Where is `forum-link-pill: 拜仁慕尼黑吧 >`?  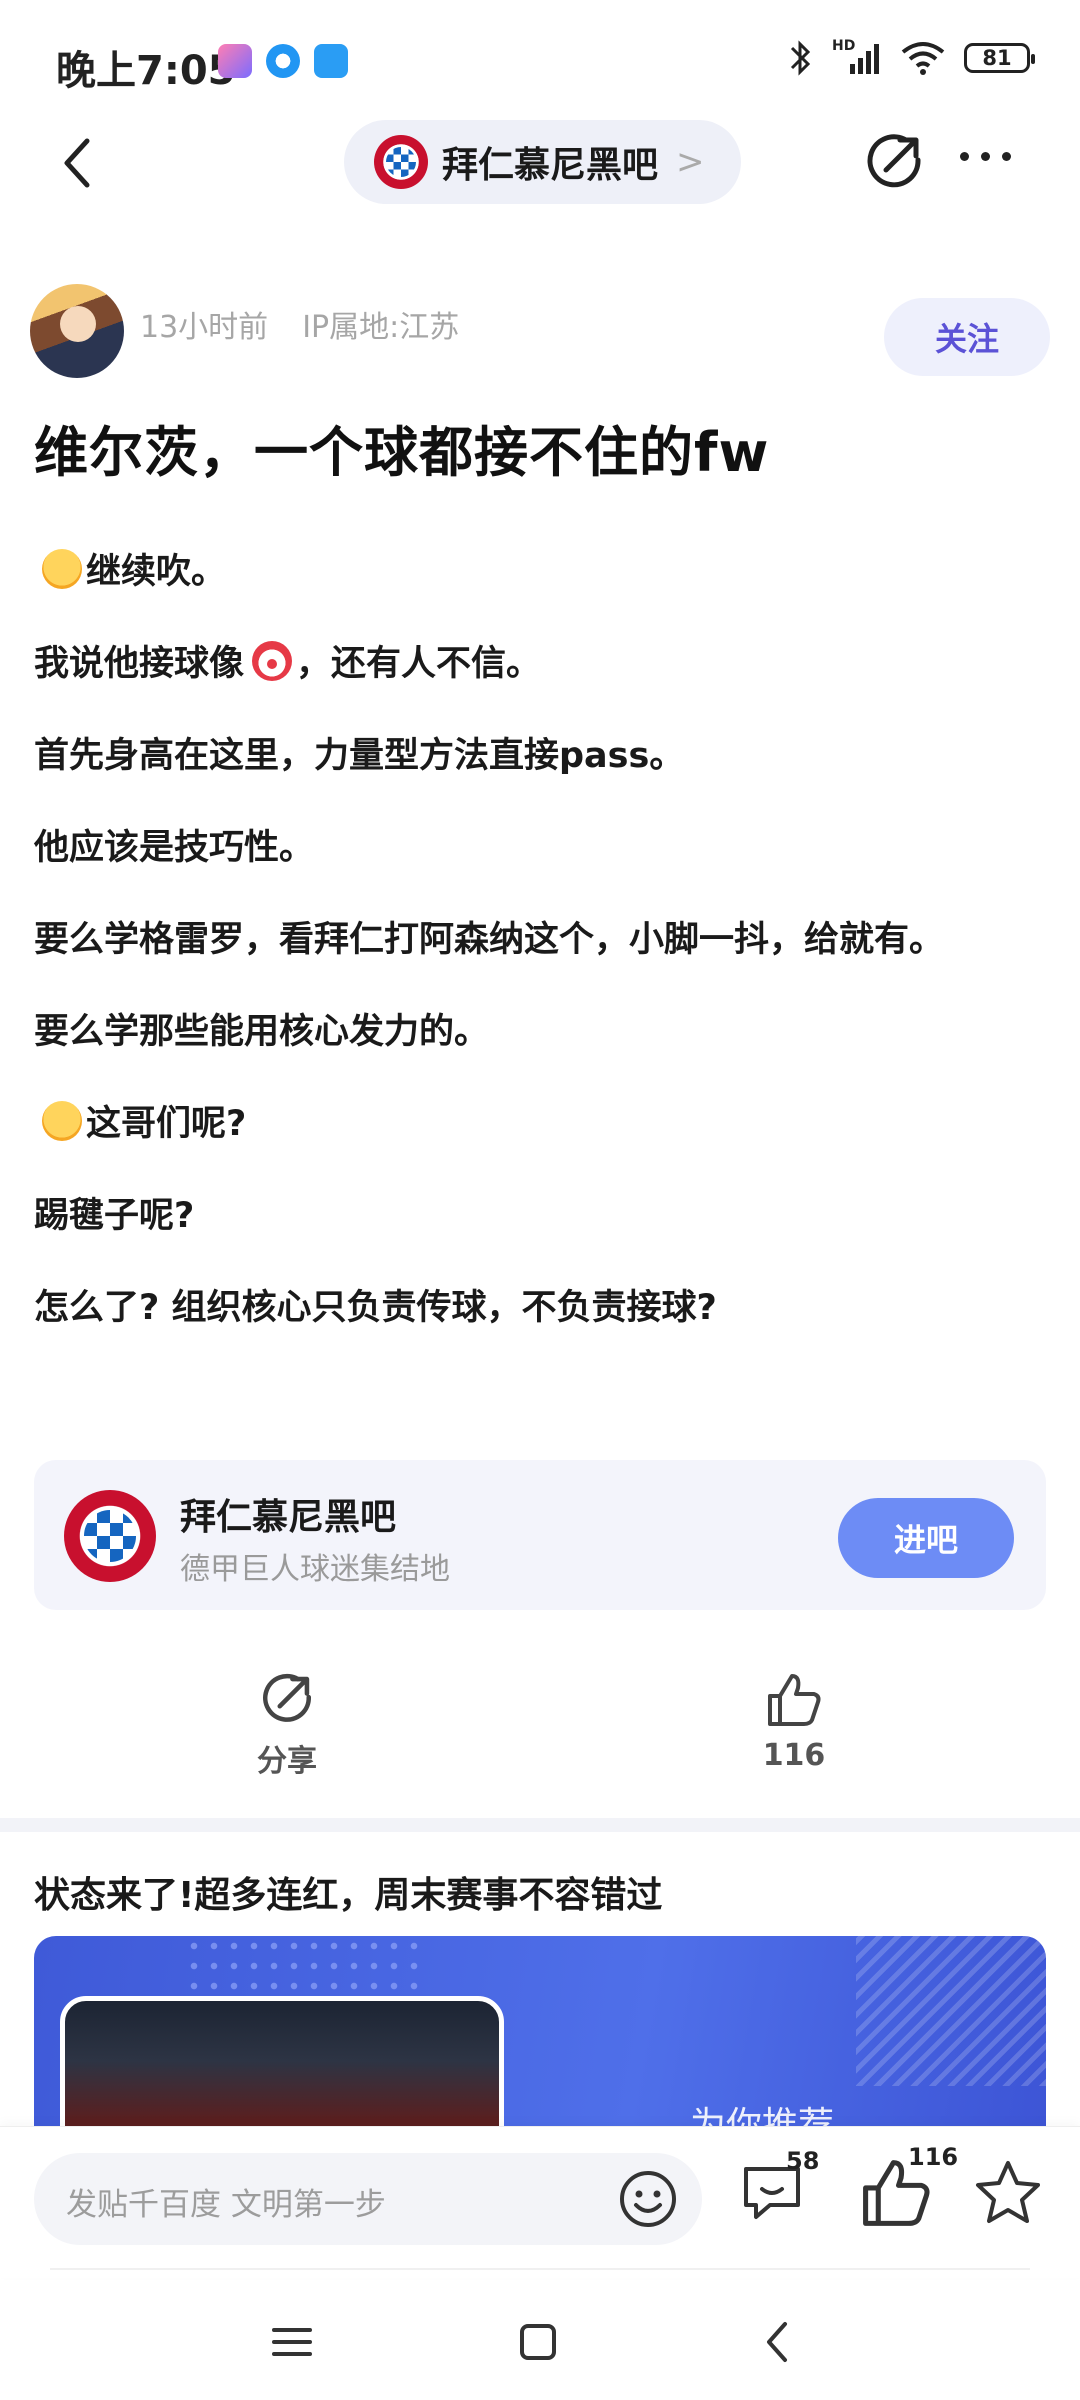 forum-link-pill: 拜仁慕尼黑吧 > is located at coordinates (542, 162).